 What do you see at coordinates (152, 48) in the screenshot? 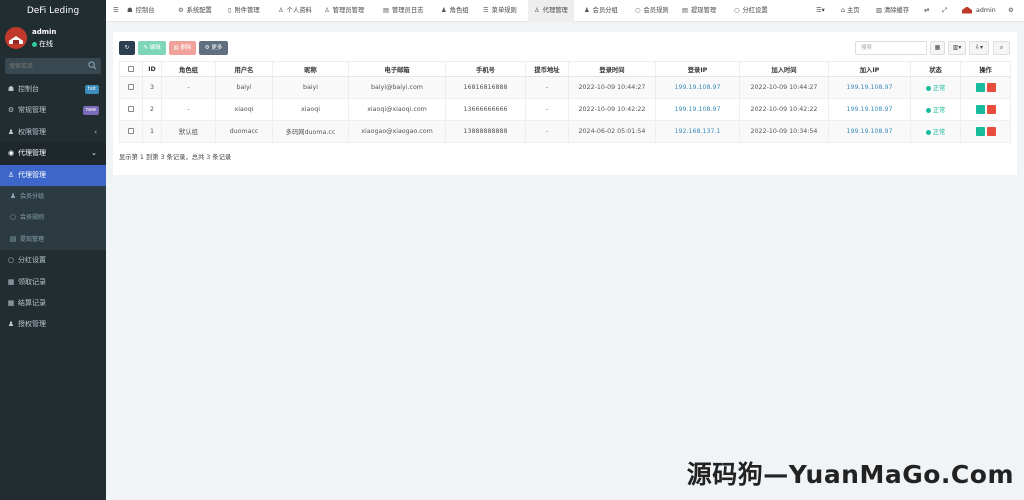
I see `edit-button: ✎ 编辑` at bounding box center [152, 48].